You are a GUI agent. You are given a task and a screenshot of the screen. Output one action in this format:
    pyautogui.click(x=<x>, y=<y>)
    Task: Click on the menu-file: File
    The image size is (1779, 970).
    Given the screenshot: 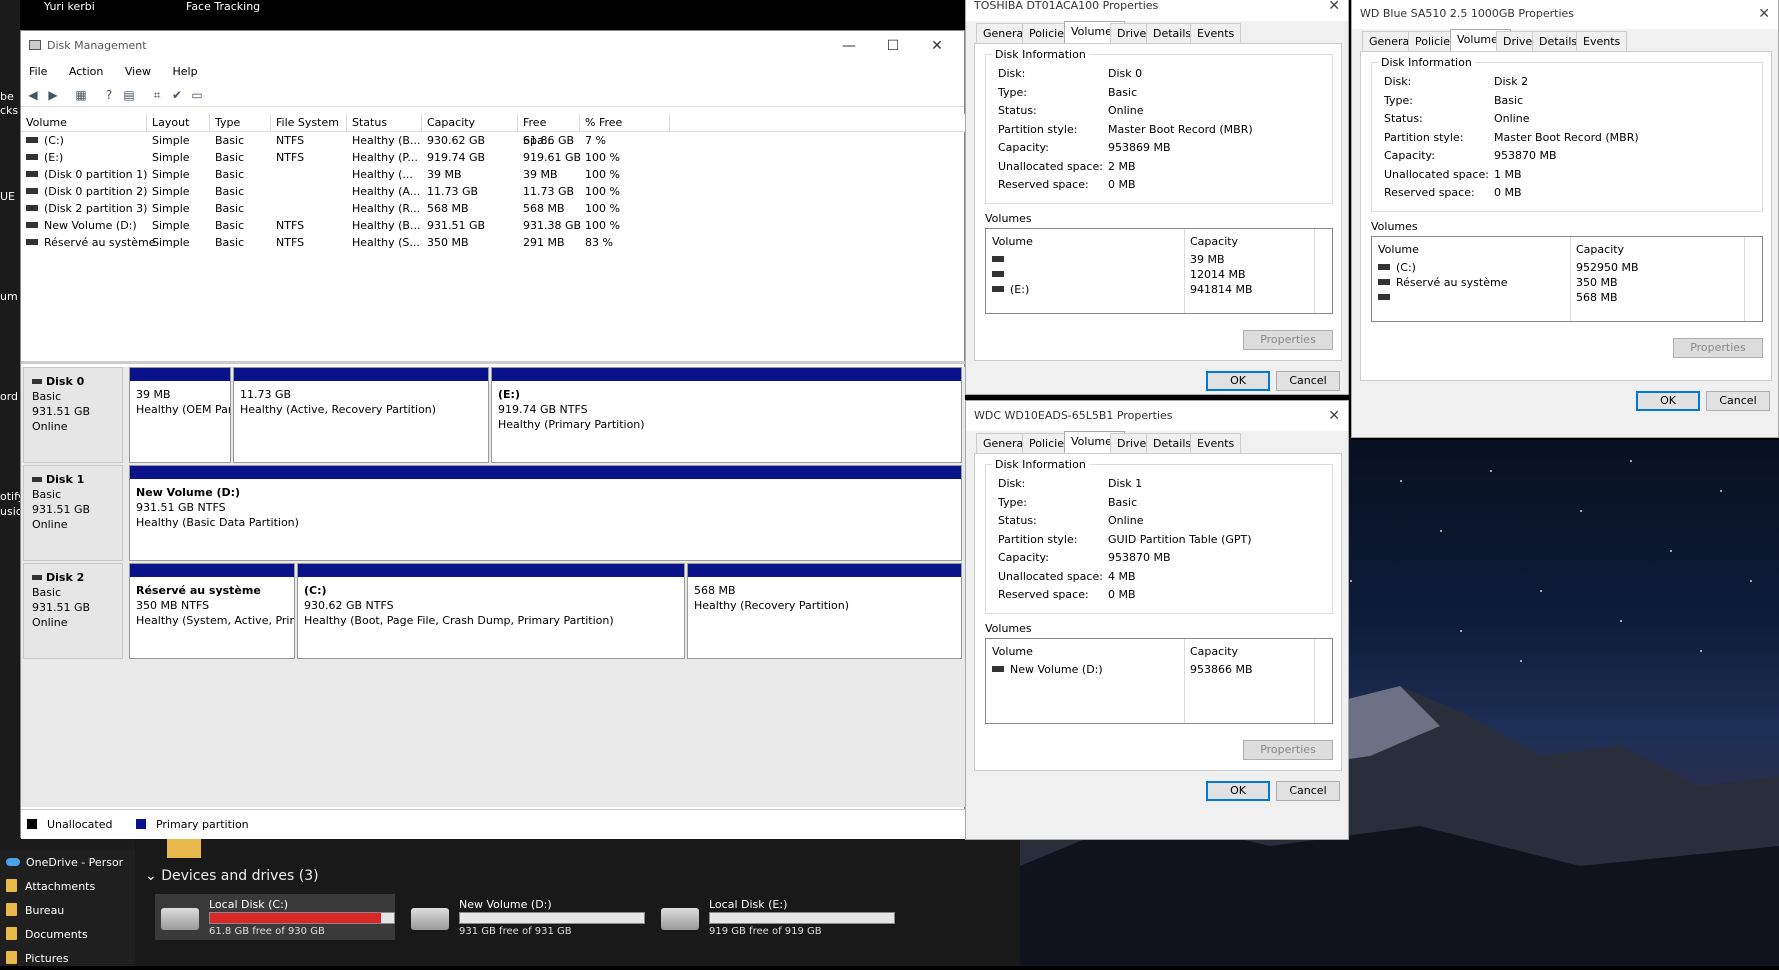 What is the action you would take?
    pyautogui.click(x=38, y=71)
    